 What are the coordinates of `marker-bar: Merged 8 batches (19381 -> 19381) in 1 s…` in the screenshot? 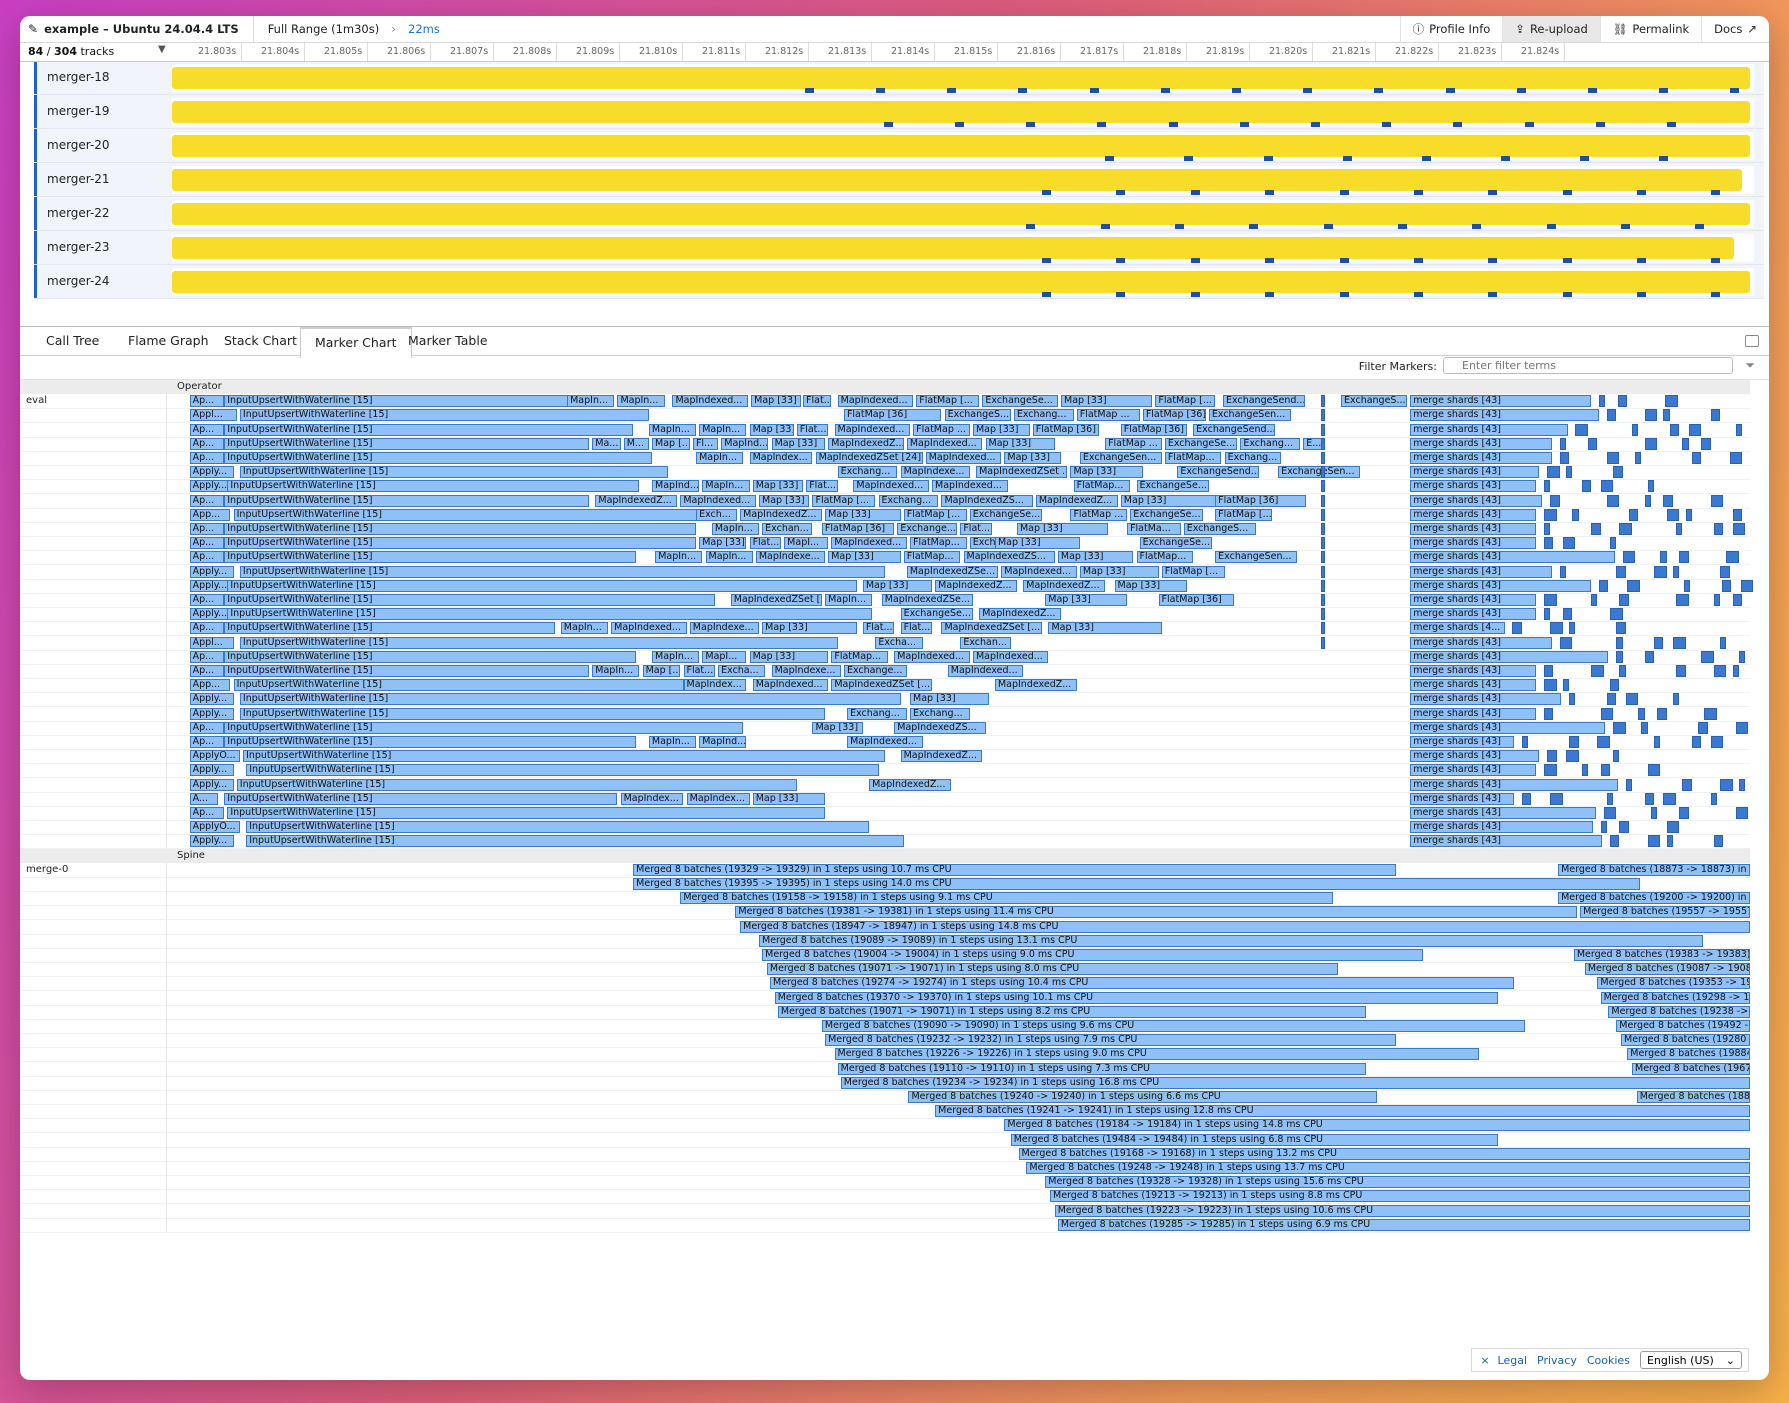 It's located at (1156, 912).